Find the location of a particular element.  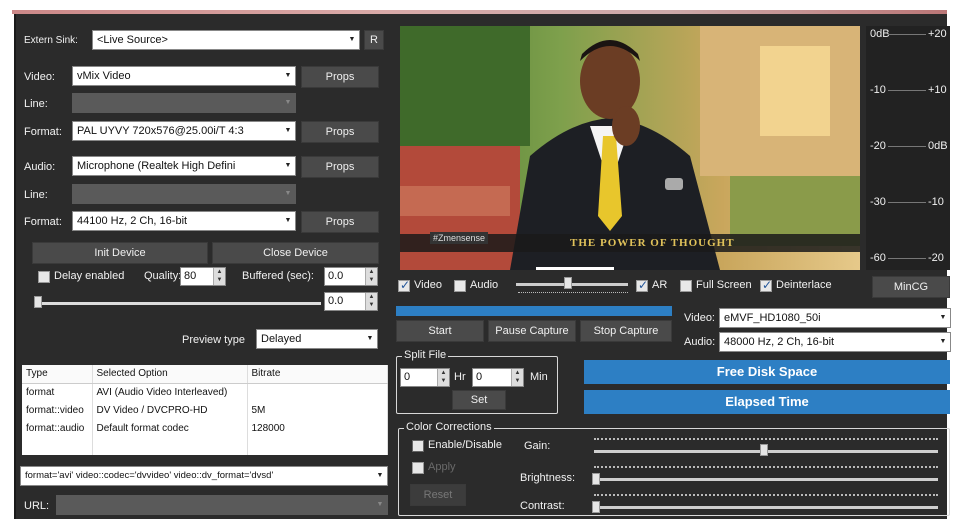

capture-audio-select: 48000 Hz, 2 Ch, 16-bit ▼ is located at coordinates (835, 342).